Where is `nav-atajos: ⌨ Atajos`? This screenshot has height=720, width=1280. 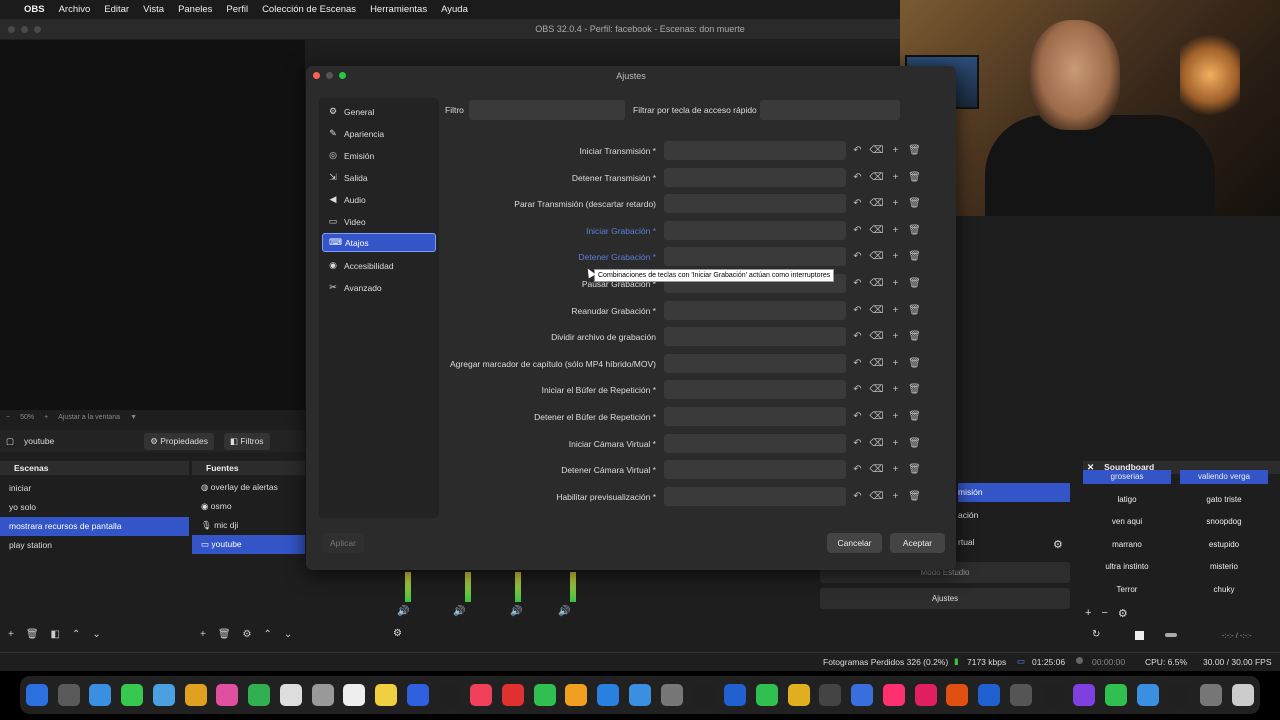 nav-atajos: ⌨ Atajos is located at coordinates (379, 242).